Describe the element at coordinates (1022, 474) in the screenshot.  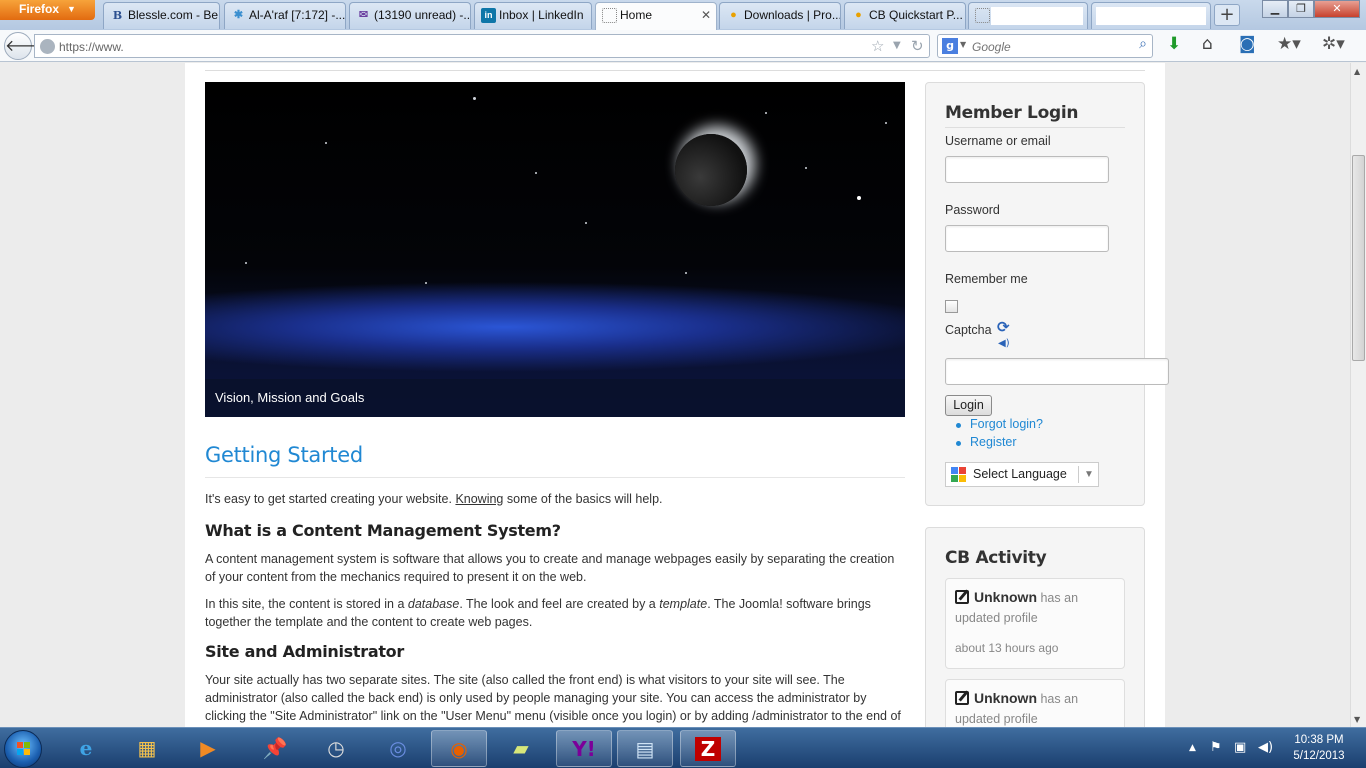
I see `language-select: Select Language ▼` at that location.